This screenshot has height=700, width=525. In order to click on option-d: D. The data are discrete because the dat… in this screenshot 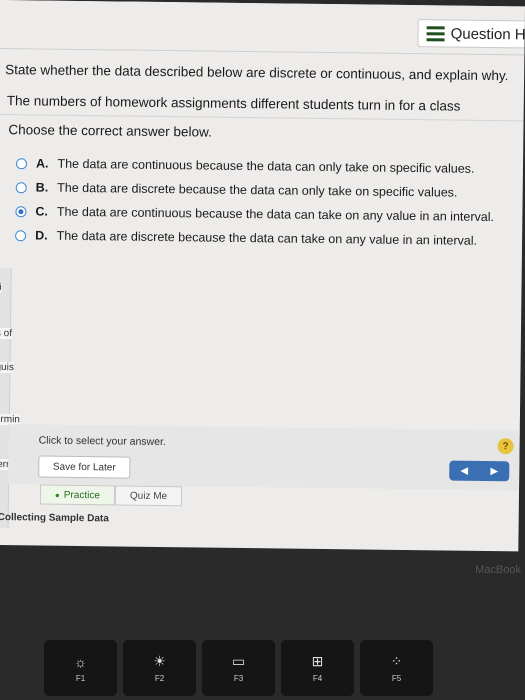, I will do `click(246, 238)`.